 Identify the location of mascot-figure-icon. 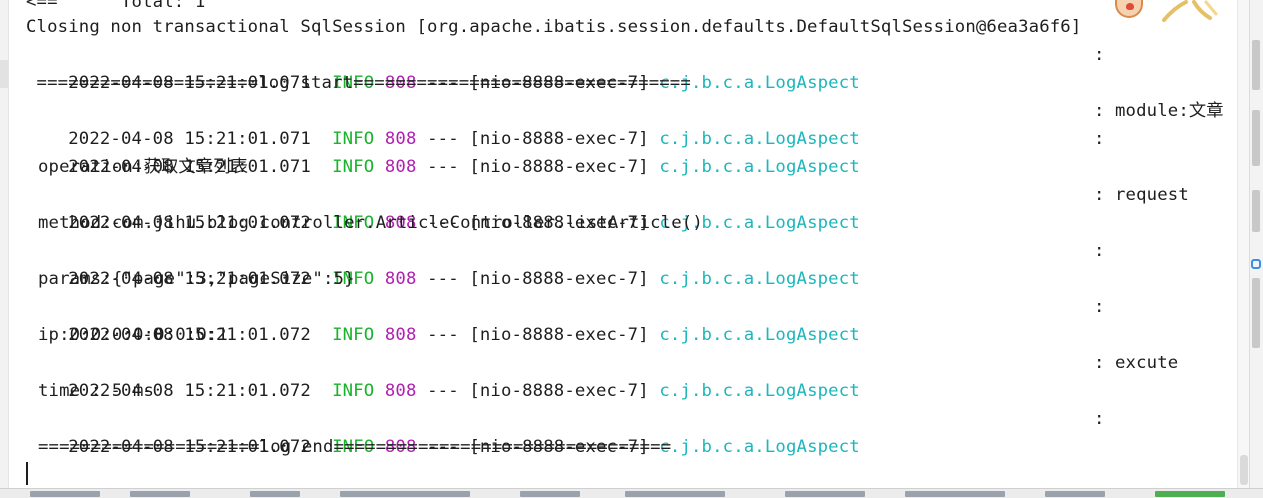
(1190, 11).